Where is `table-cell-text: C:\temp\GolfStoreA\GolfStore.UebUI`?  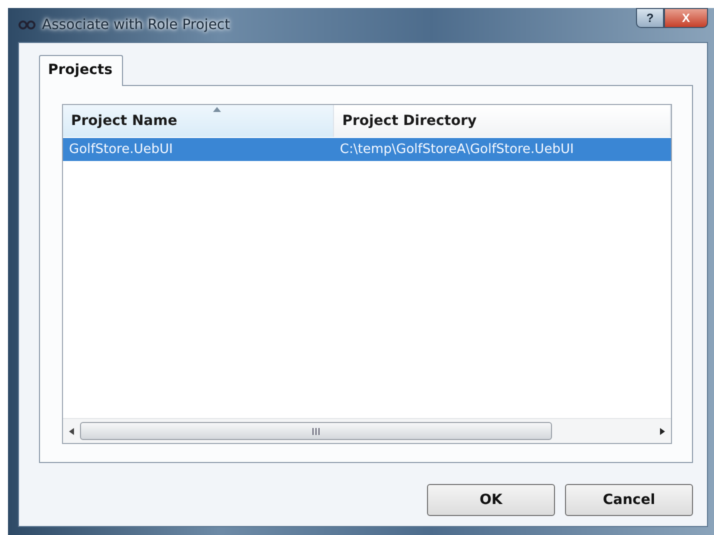 table-cell-text: C:\temp\GolfStoreA\GolfStore.UebUI is located at coordinates (456, 150).